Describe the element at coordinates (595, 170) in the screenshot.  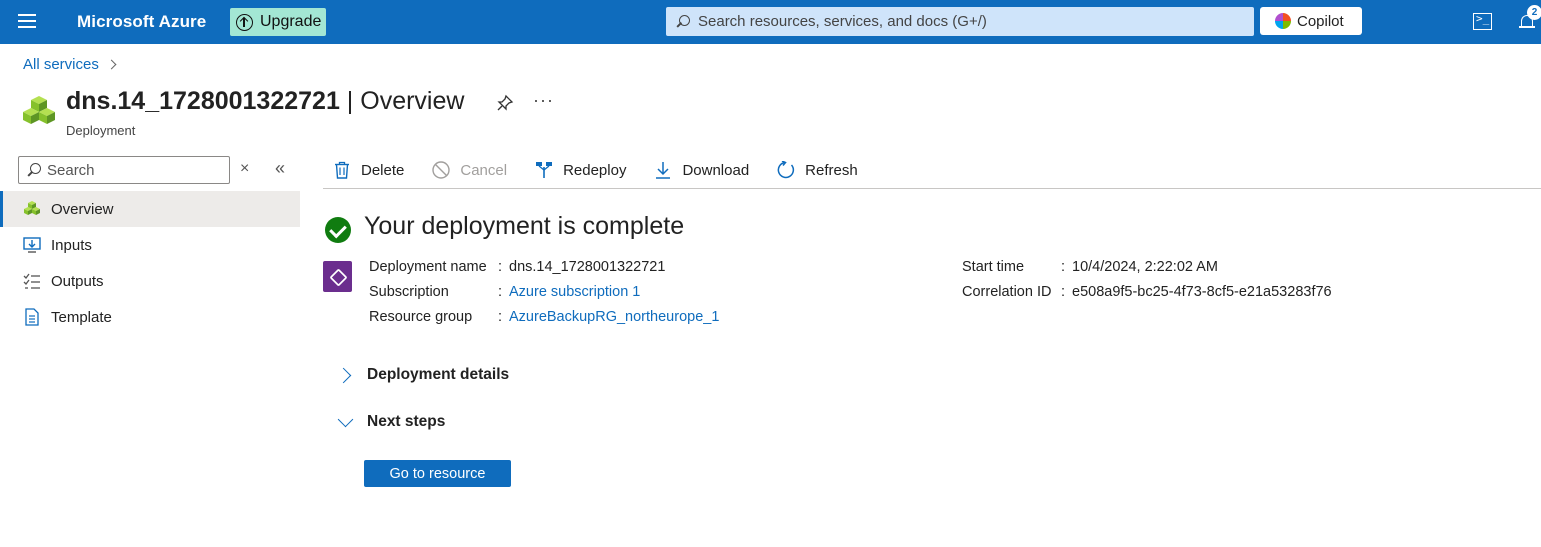
I see `redeploy-label: Redeploy` at that location.